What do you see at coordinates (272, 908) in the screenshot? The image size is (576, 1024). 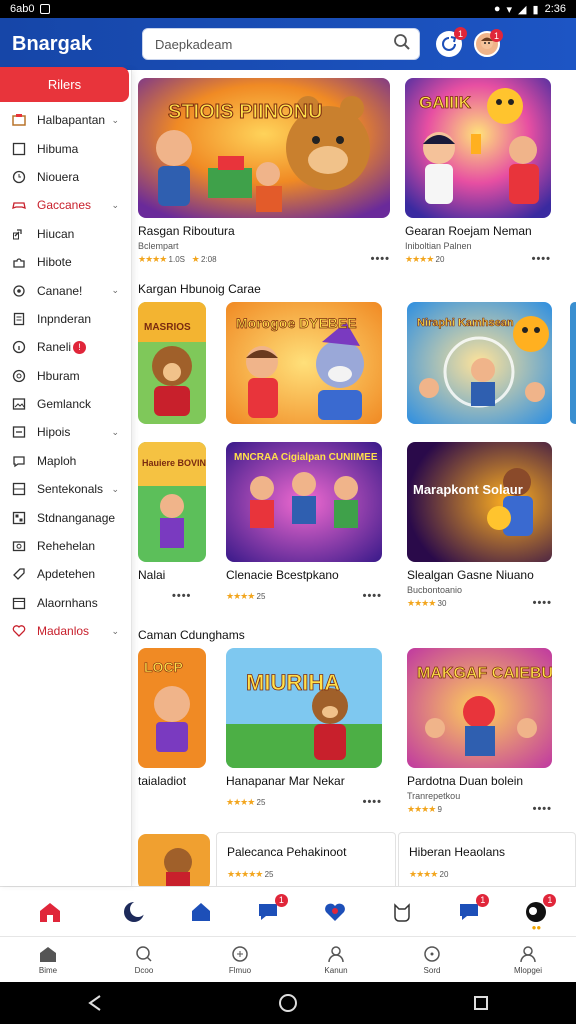 I see `chat-shortcut: 1` at bounding box center [272, 908].